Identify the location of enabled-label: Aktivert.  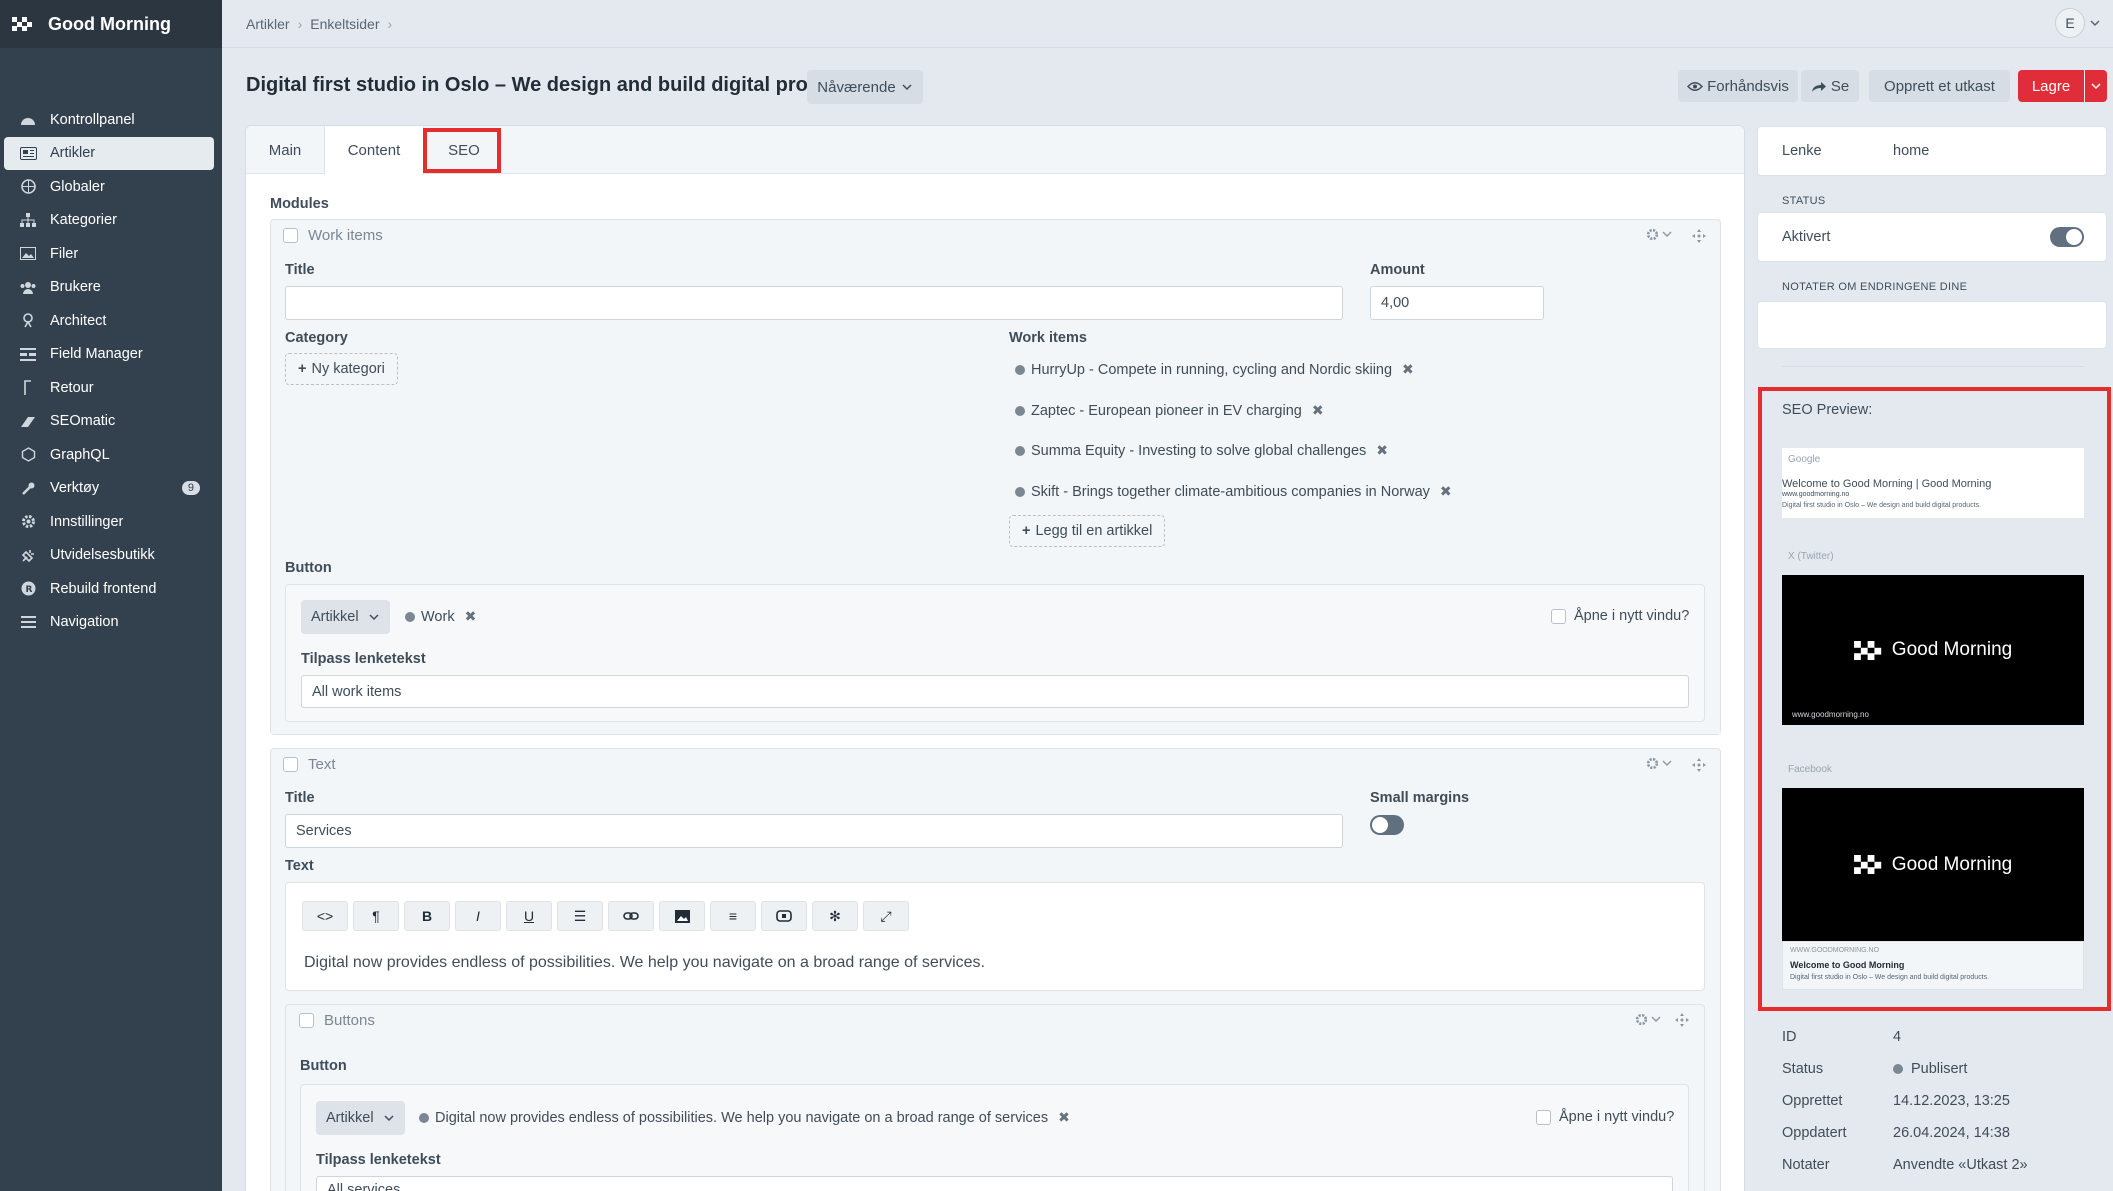
(1806, 237).